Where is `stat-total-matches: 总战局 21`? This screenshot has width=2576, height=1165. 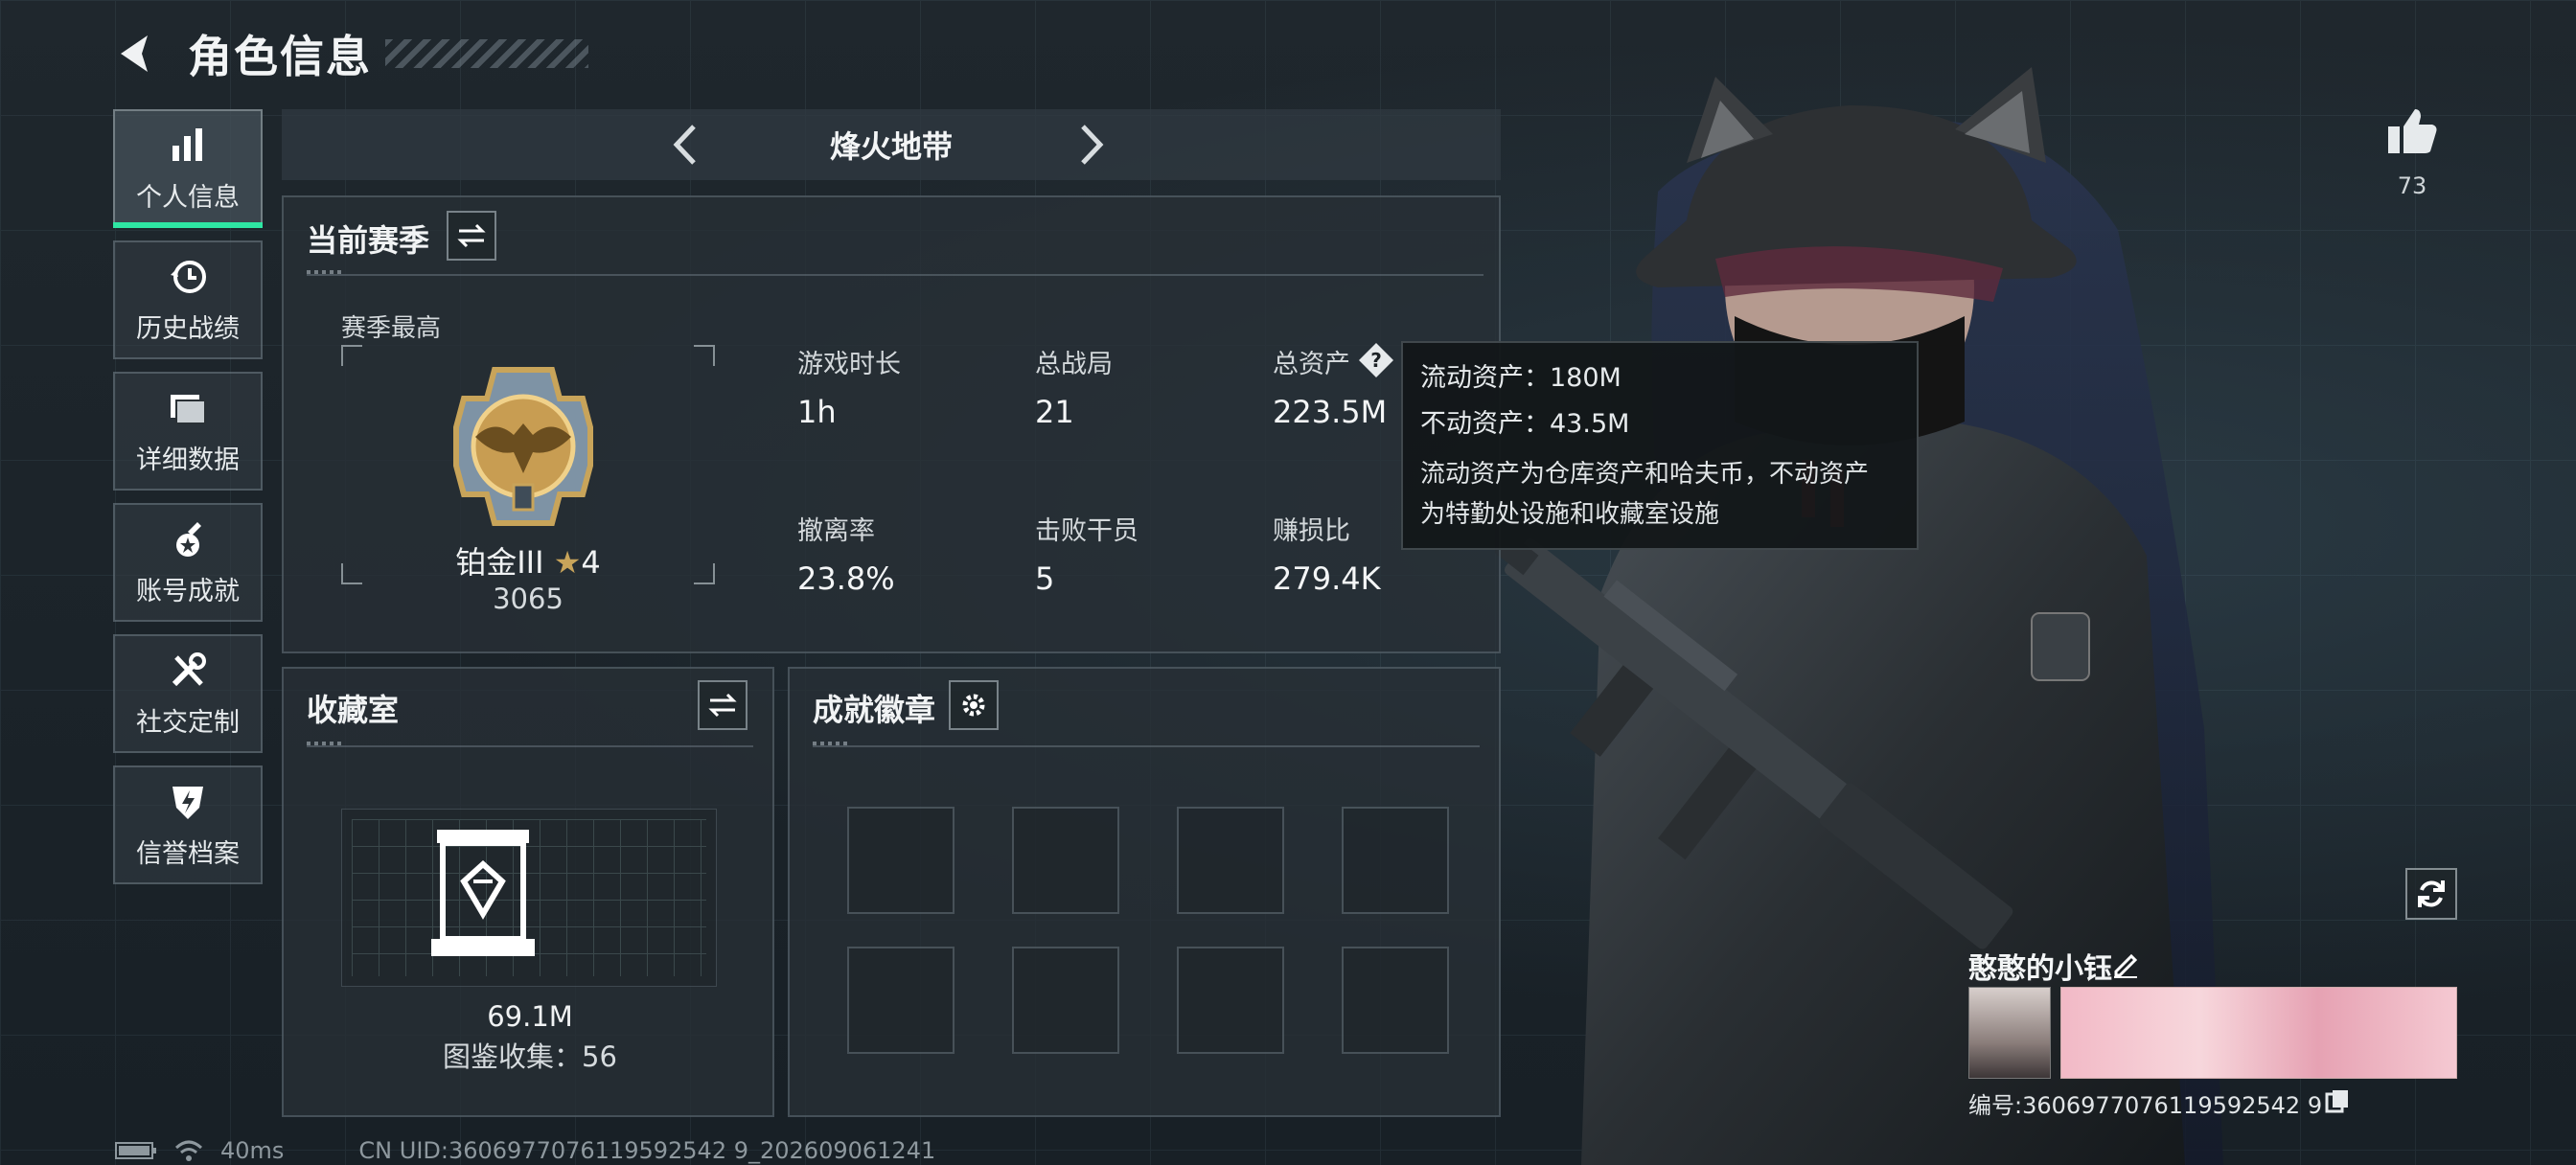 stat-total-matches: 总战局 21 is located at coordinates (1074, 390).